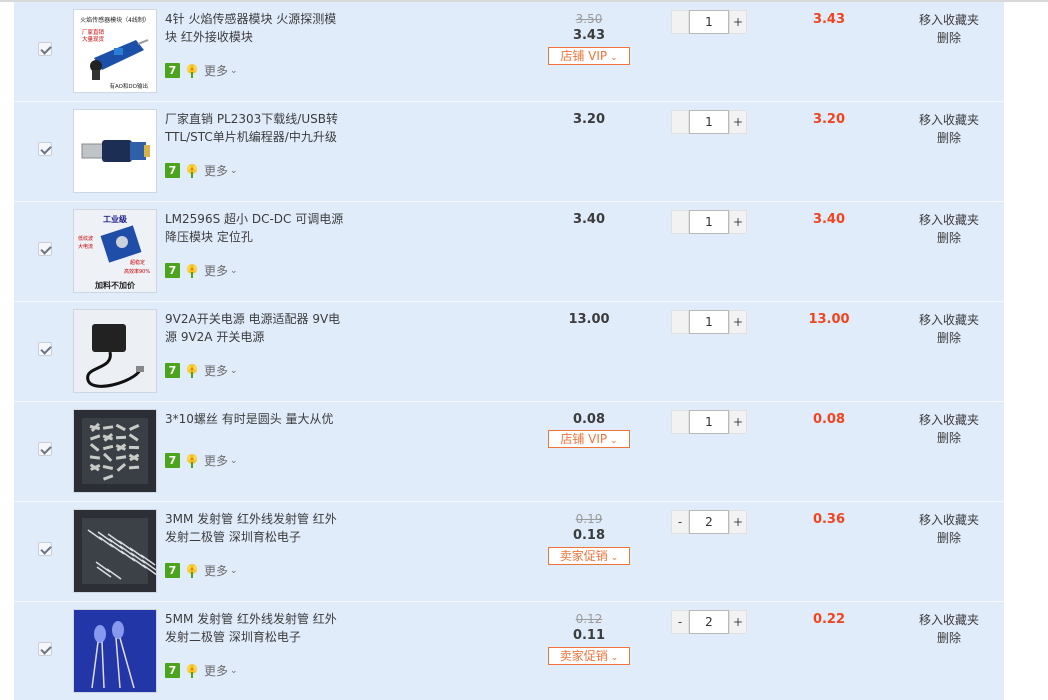  Describe the element at coordinates (115, 251) in the screenshot. I see `product-thumbnail: 工业级 低纹波 大电流 超稳定 高效率90% 加料不加价` at that location.